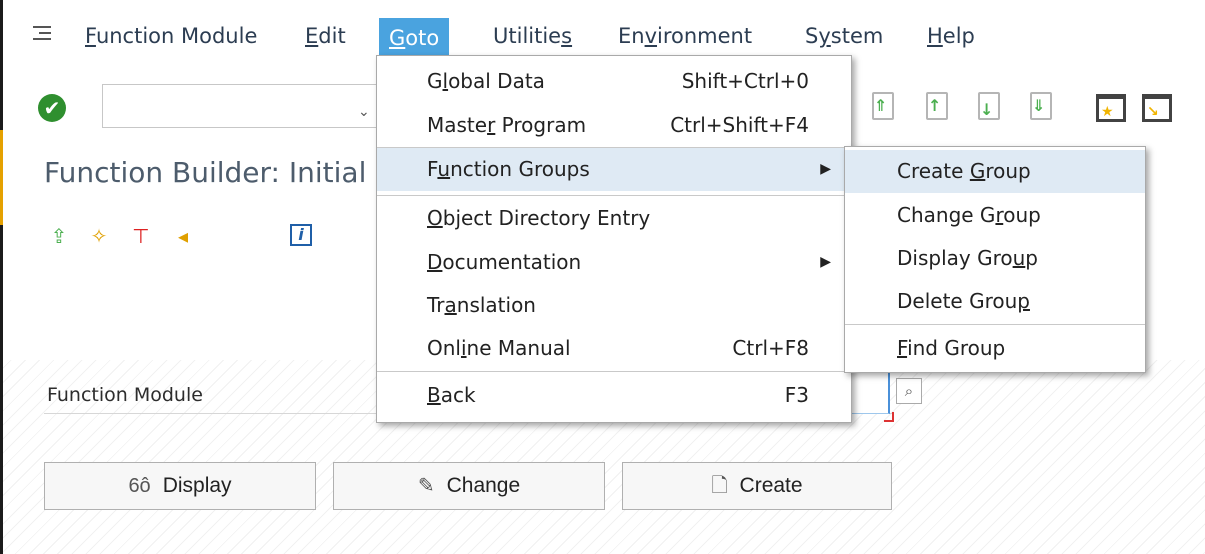 This screenshot has height=554, width=1205. What do you see at coordinates (171, 36) in the screenshot?
I see `menu-function-module: Function Module` at bounding box center [171, 36].